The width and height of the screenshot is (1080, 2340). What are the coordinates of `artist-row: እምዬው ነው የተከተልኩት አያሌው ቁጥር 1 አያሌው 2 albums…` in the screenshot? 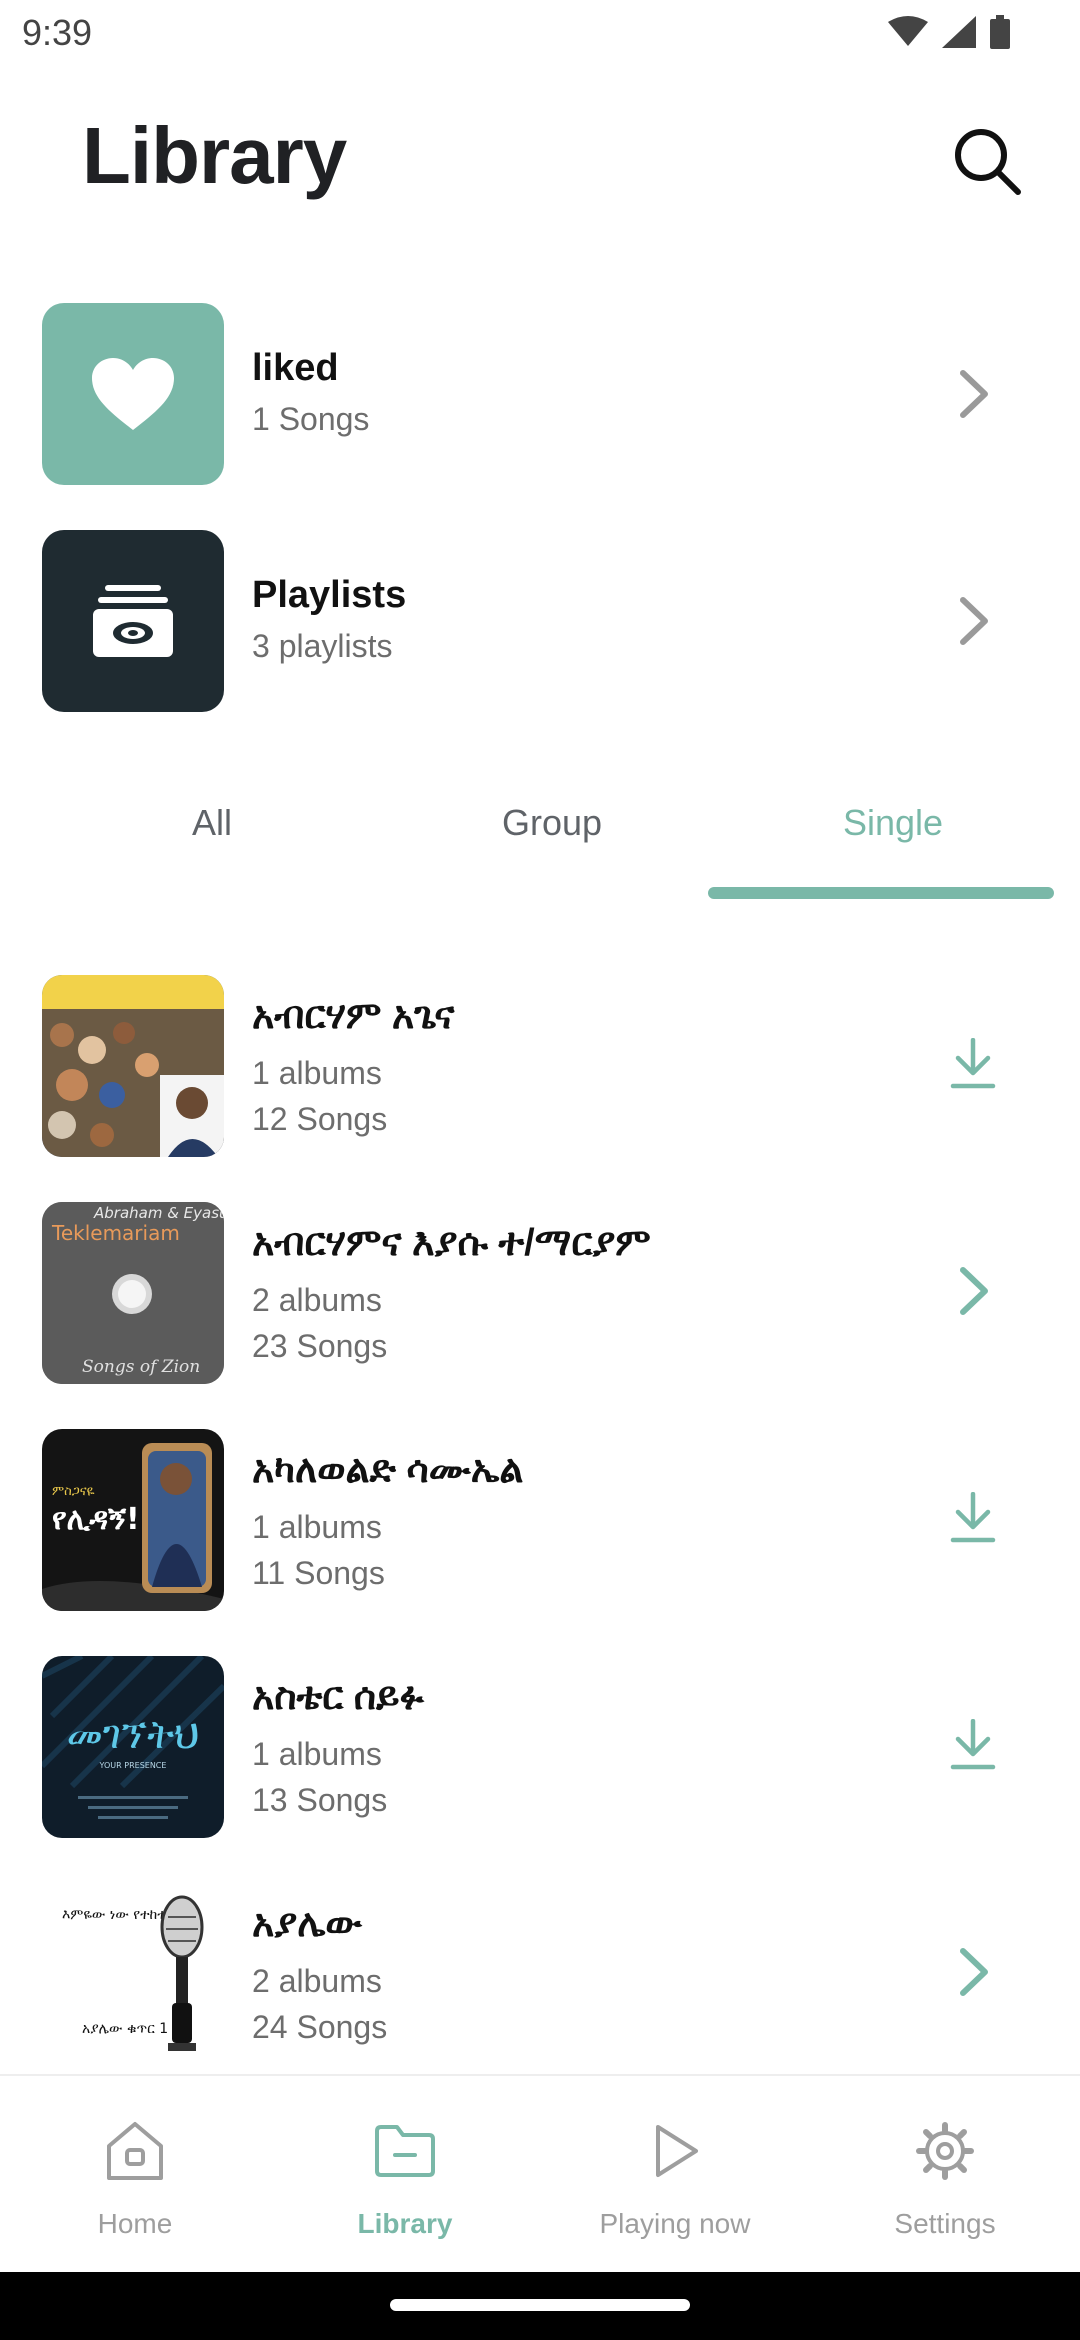 It's located at (540, 1974).